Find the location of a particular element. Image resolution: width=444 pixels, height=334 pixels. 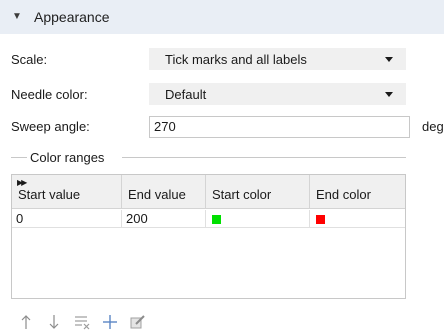

color-ranges-title: Color ranges is located at coordinates (67, 157).